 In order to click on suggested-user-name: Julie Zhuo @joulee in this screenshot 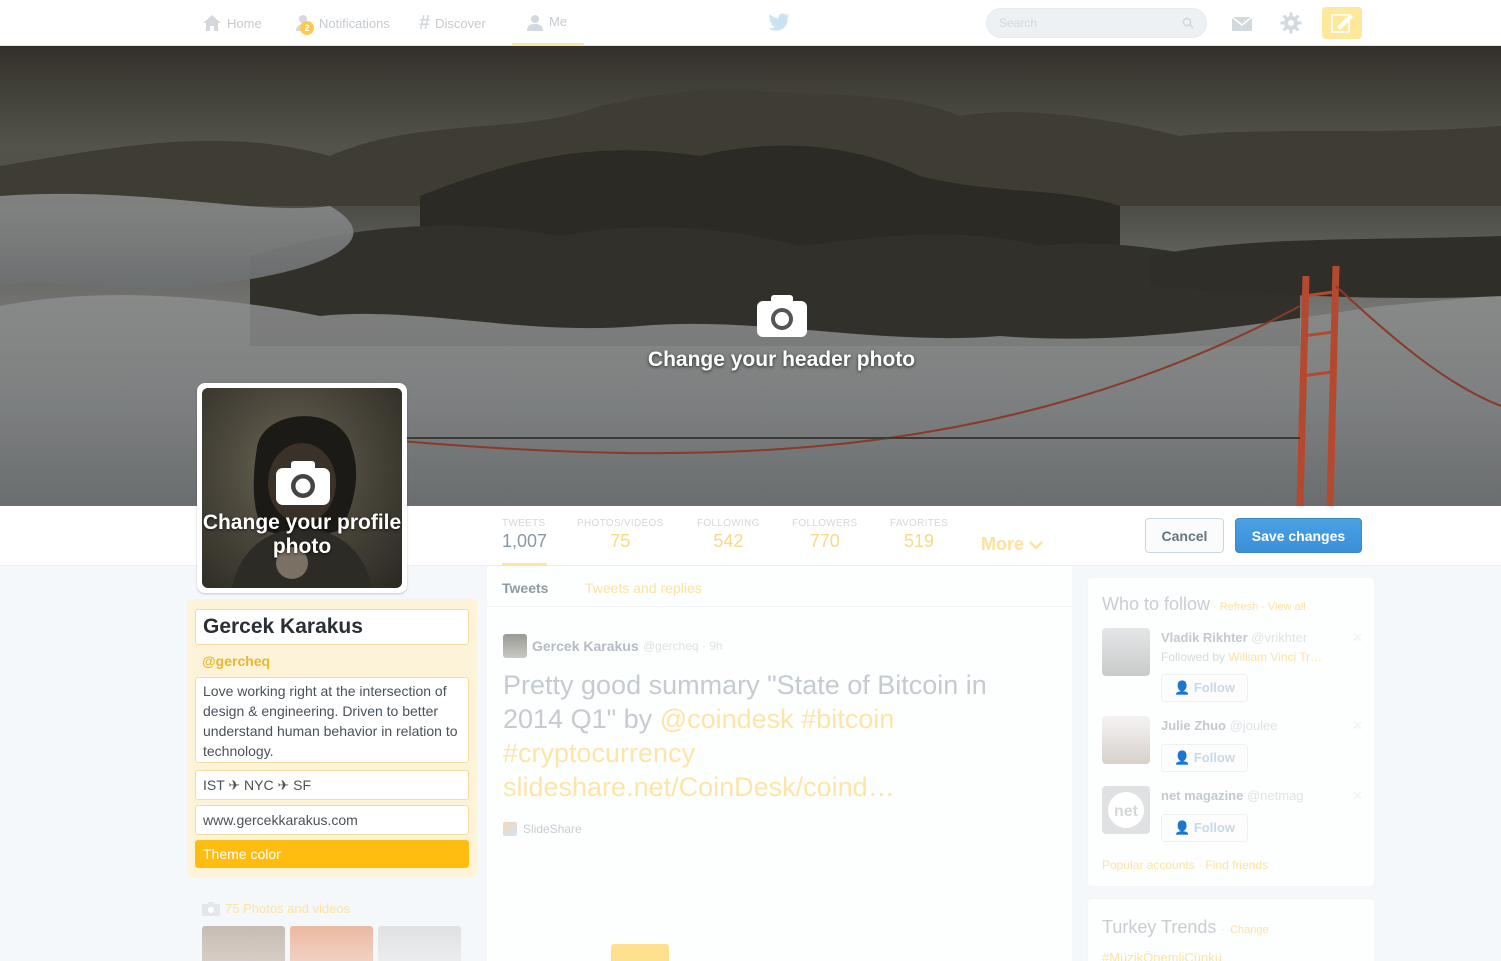, I will do `click(1219, 725)`.